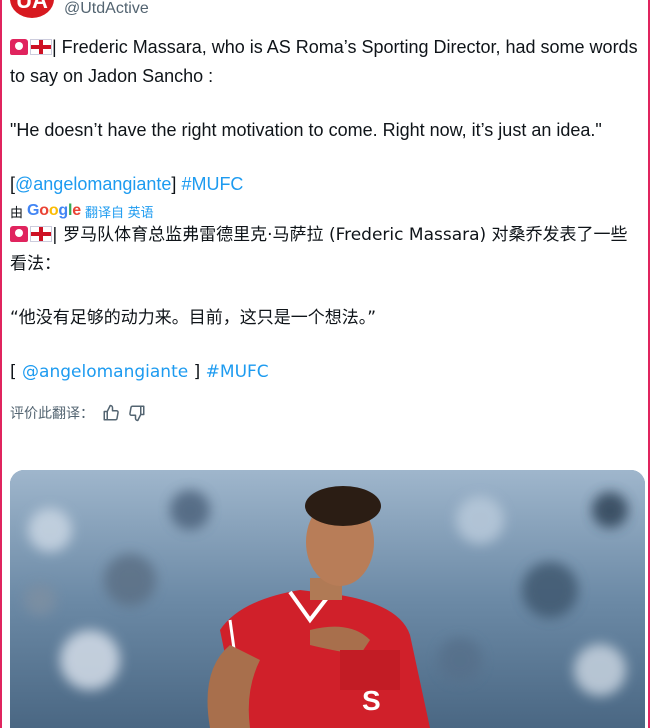  I want to click on tweet-credits: [@angelomangiante] #MUFC, so click(325, 184).